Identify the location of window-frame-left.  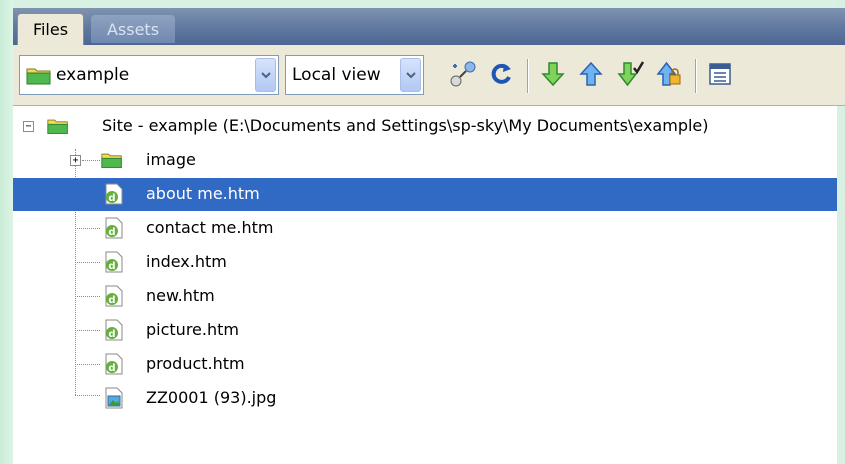
(6, 232).